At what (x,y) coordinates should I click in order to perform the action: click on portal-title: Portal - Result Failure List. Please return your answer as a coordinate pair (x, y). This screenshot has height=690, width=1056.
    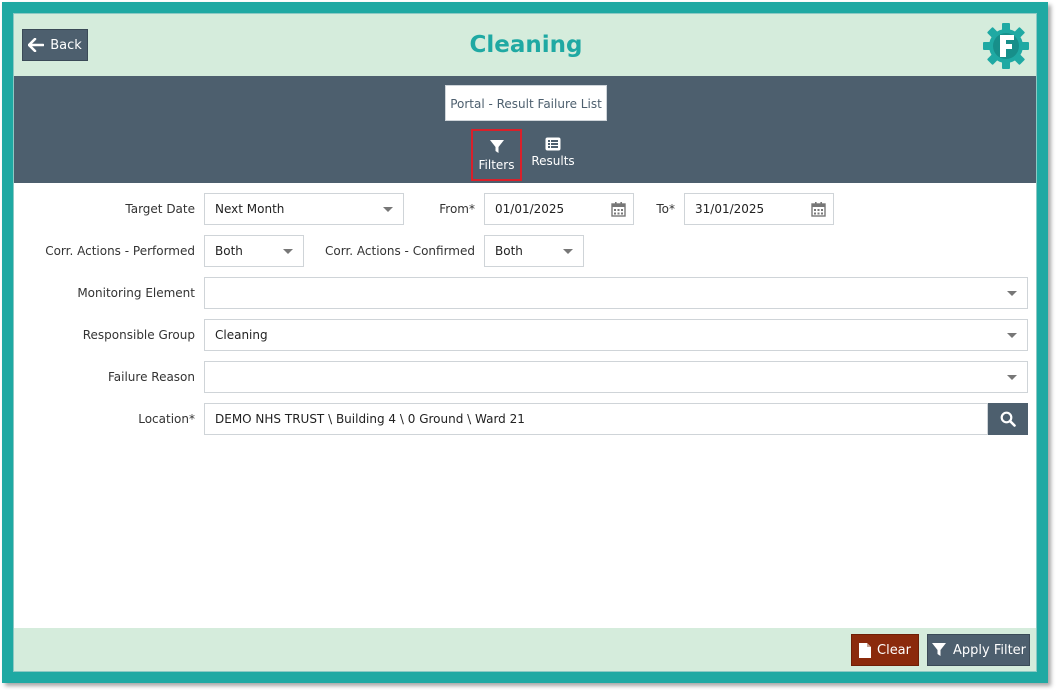
    Looking at the image, I should click on (526, 103).